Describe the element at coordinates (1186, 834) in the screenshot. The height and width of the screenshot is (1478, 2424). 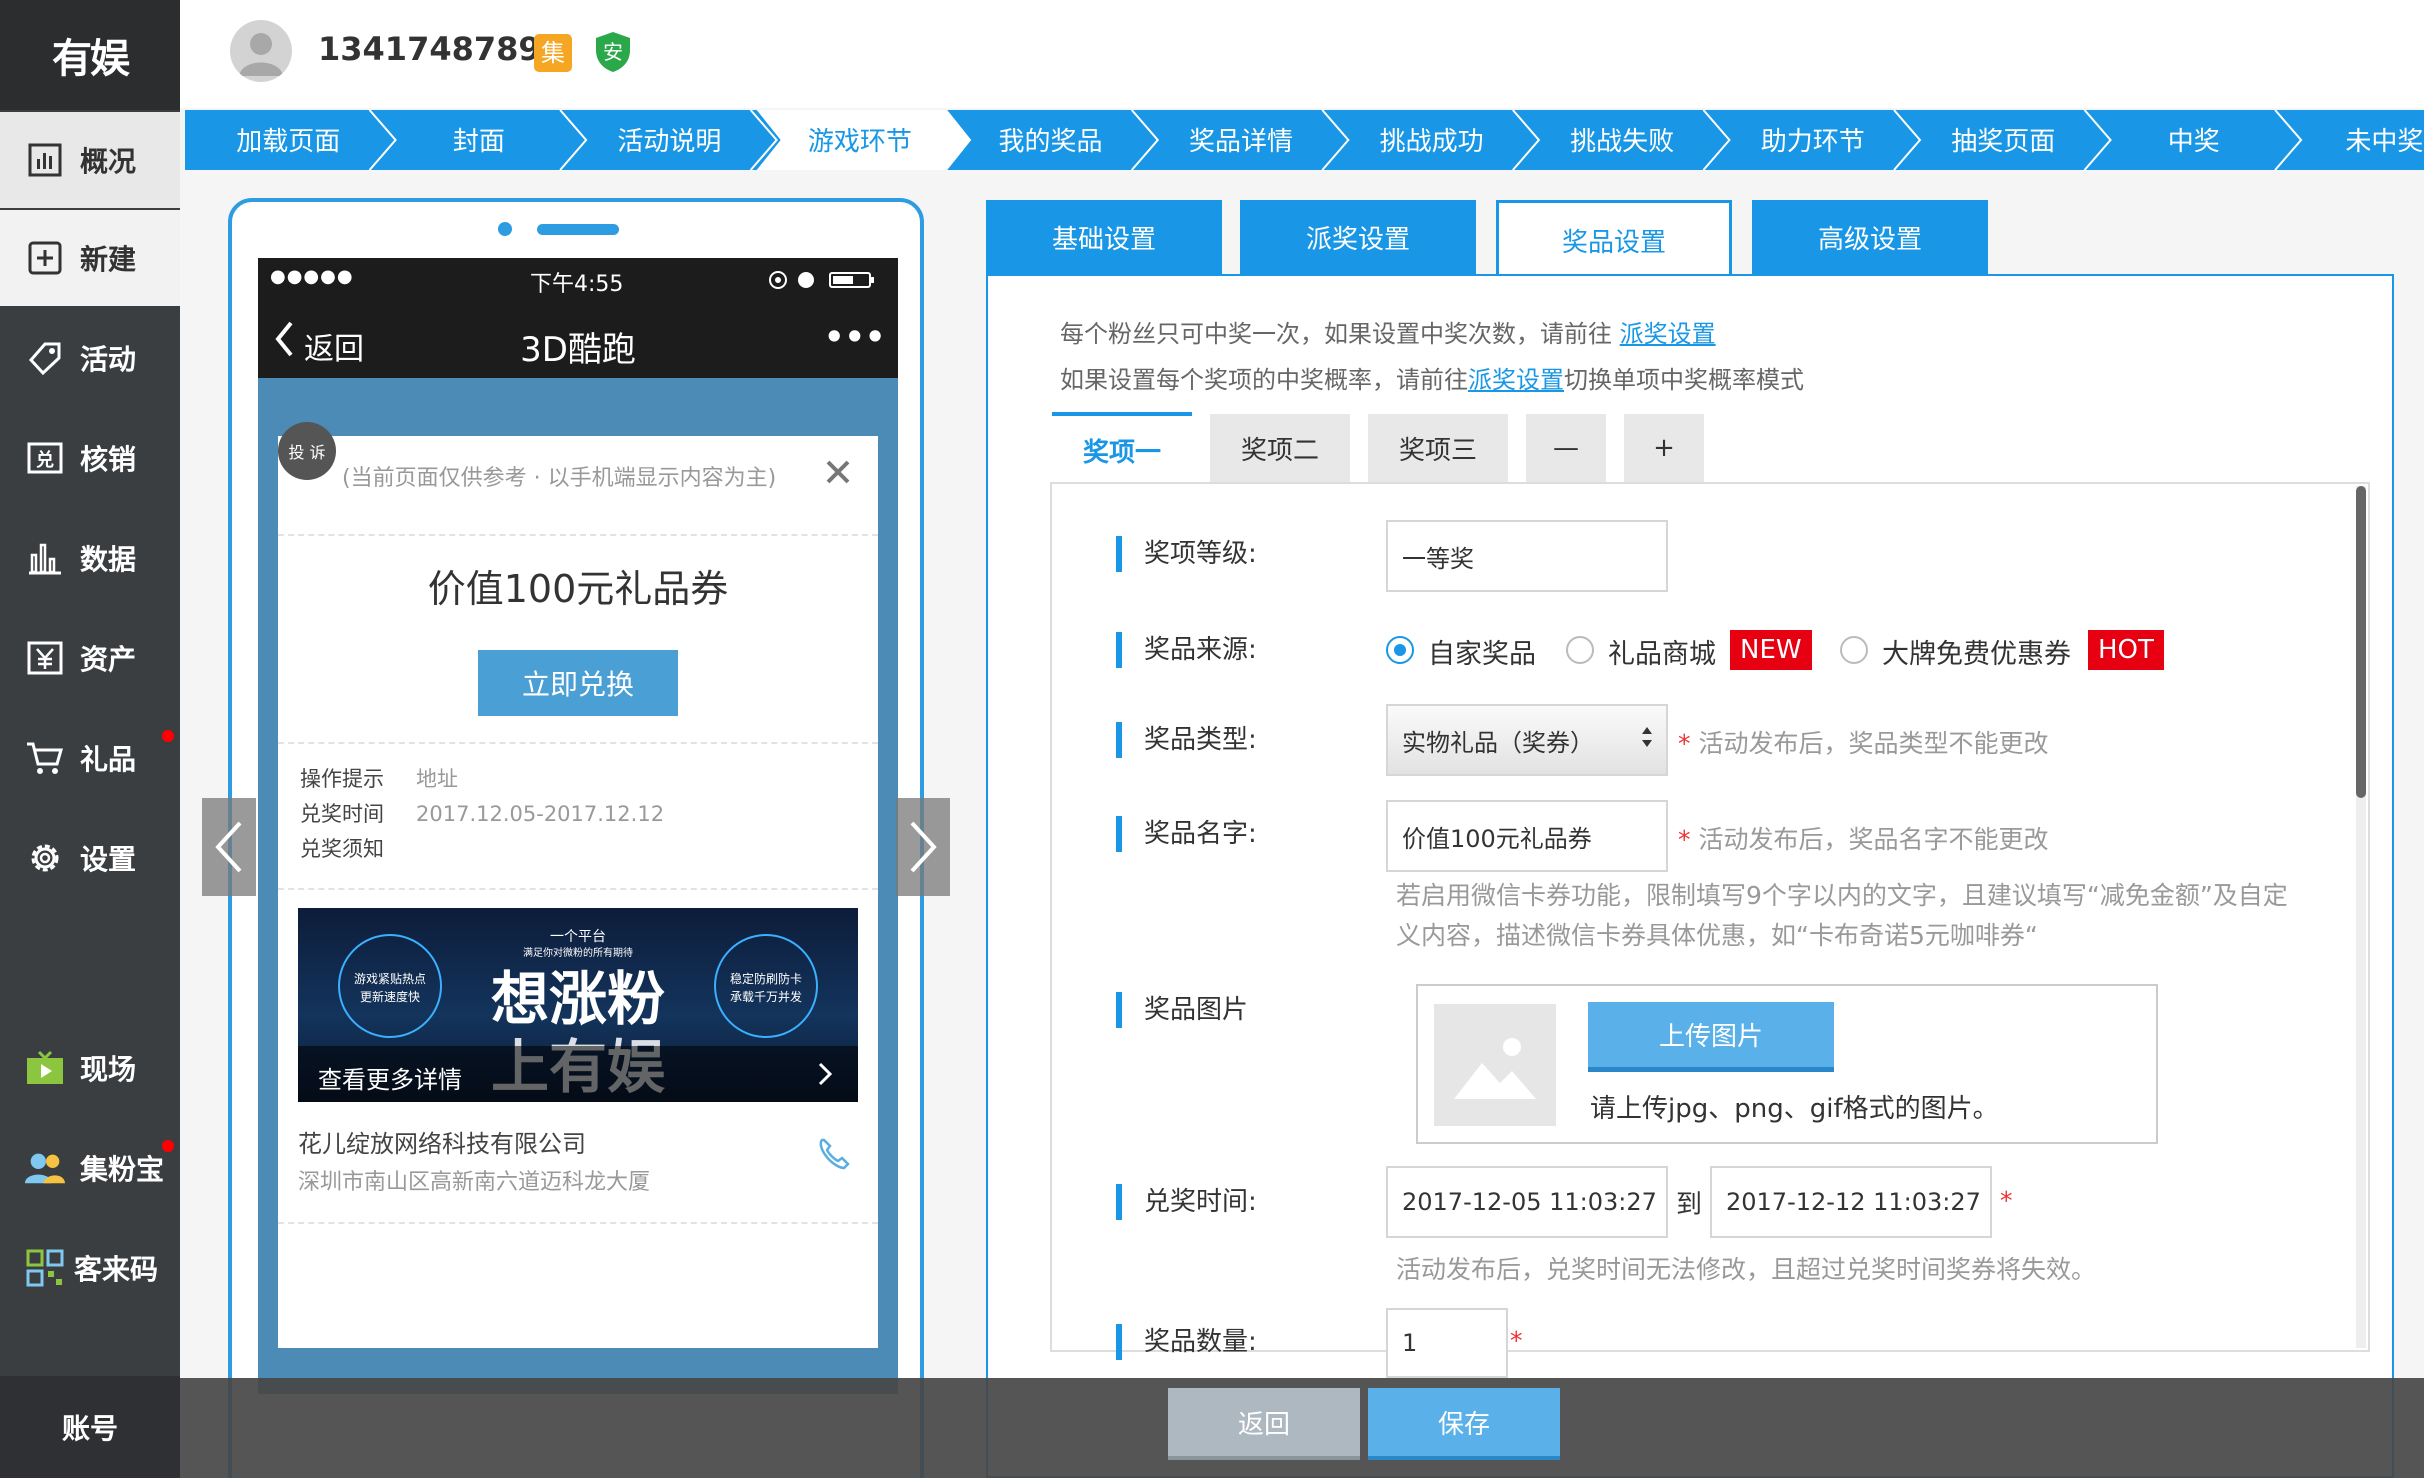
I see `name-label: 奖品名字:` at that location.